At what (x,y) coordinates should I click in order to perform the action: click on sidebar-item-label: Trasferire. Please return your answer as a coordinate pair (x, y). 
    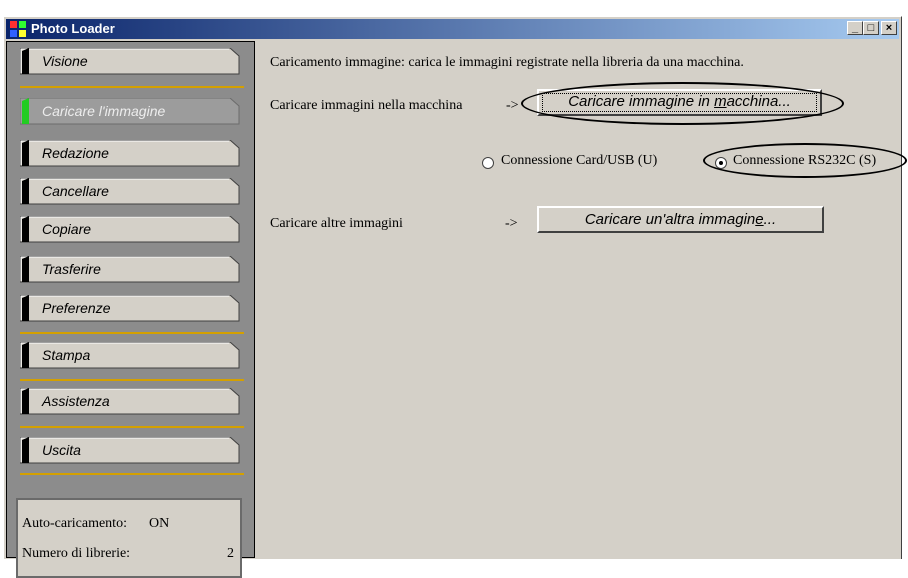
    Looking at the image, I should click on (71, 269).